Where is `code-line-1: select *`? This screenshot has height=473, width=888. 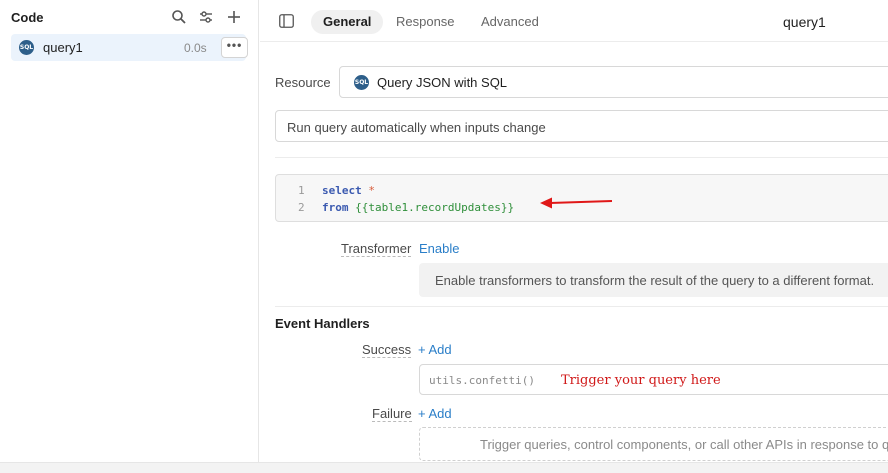 code-line-1: select * is located at coordinates (348, 190).